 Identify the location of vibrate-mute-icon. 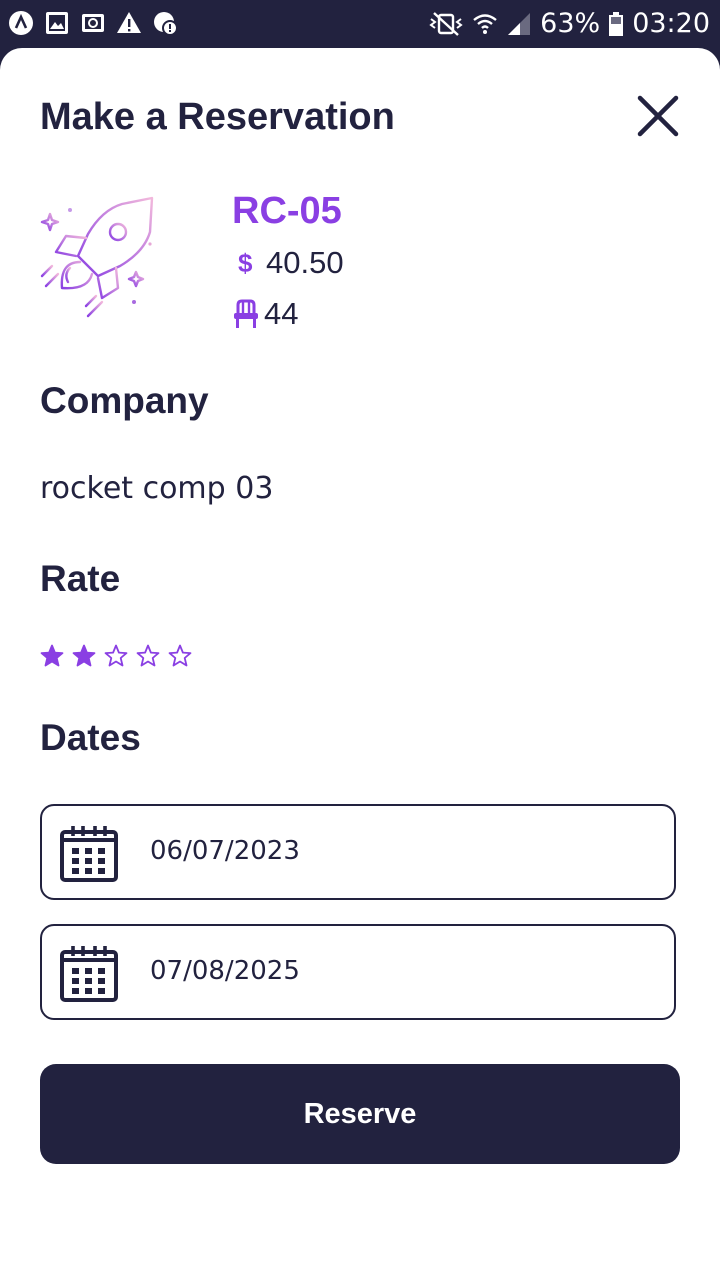
(446, 24).